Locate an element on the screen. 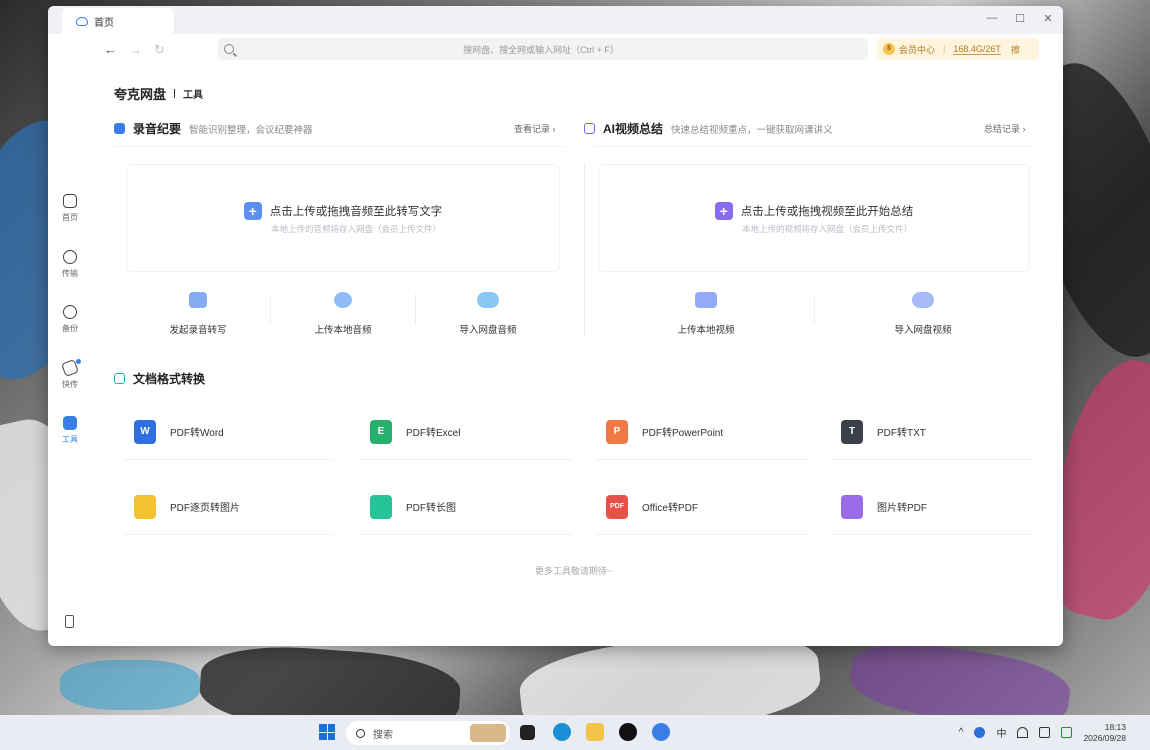 The height and width of the screenshot is (750, 1150). upload-local-audio-button: 上传本地音频 is located at coordinates (343, 314).